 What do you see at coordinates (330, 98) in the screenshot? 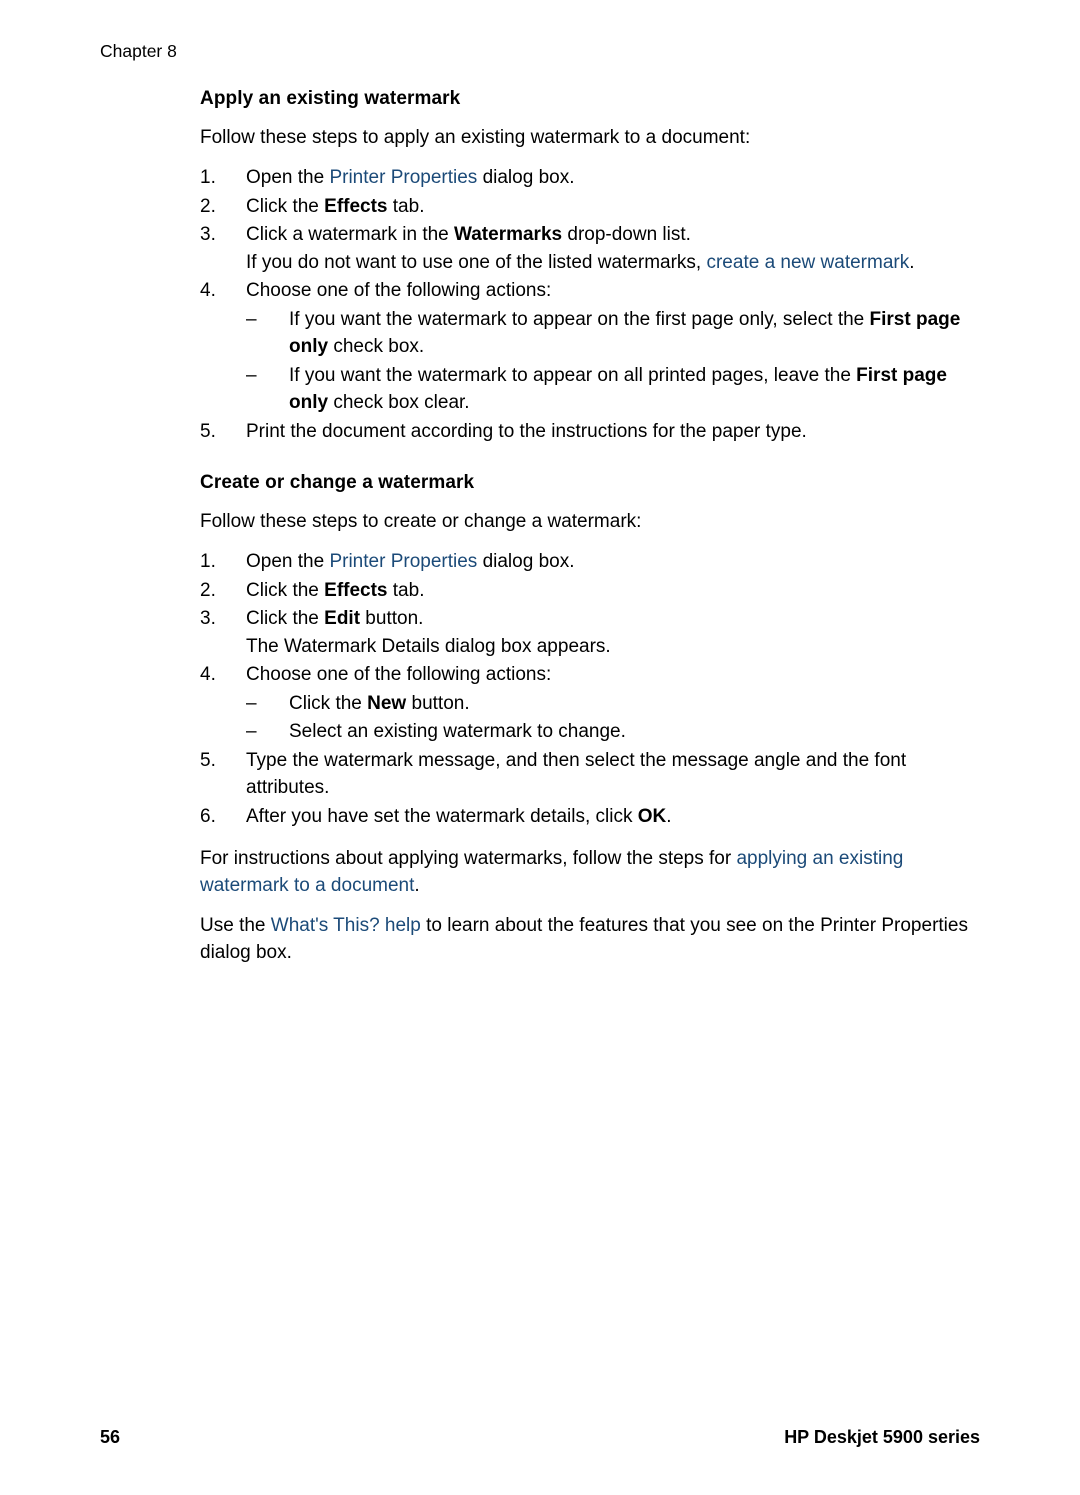
I see `section-heading: Apply an existing watermark` at bounding box center [330, 98].